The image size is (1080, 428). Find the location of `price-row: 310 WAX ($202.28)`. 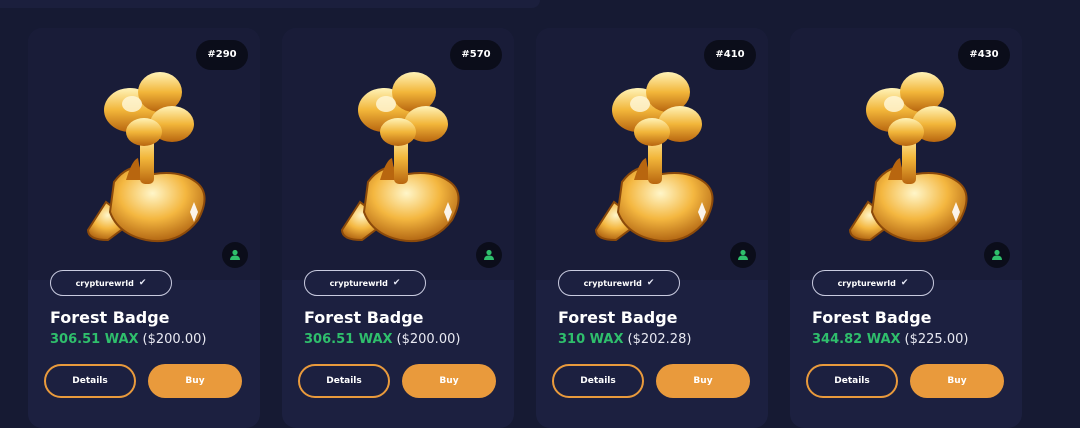

price-row: 310 WAX ($202.28) is located at coordinates (624, 339).